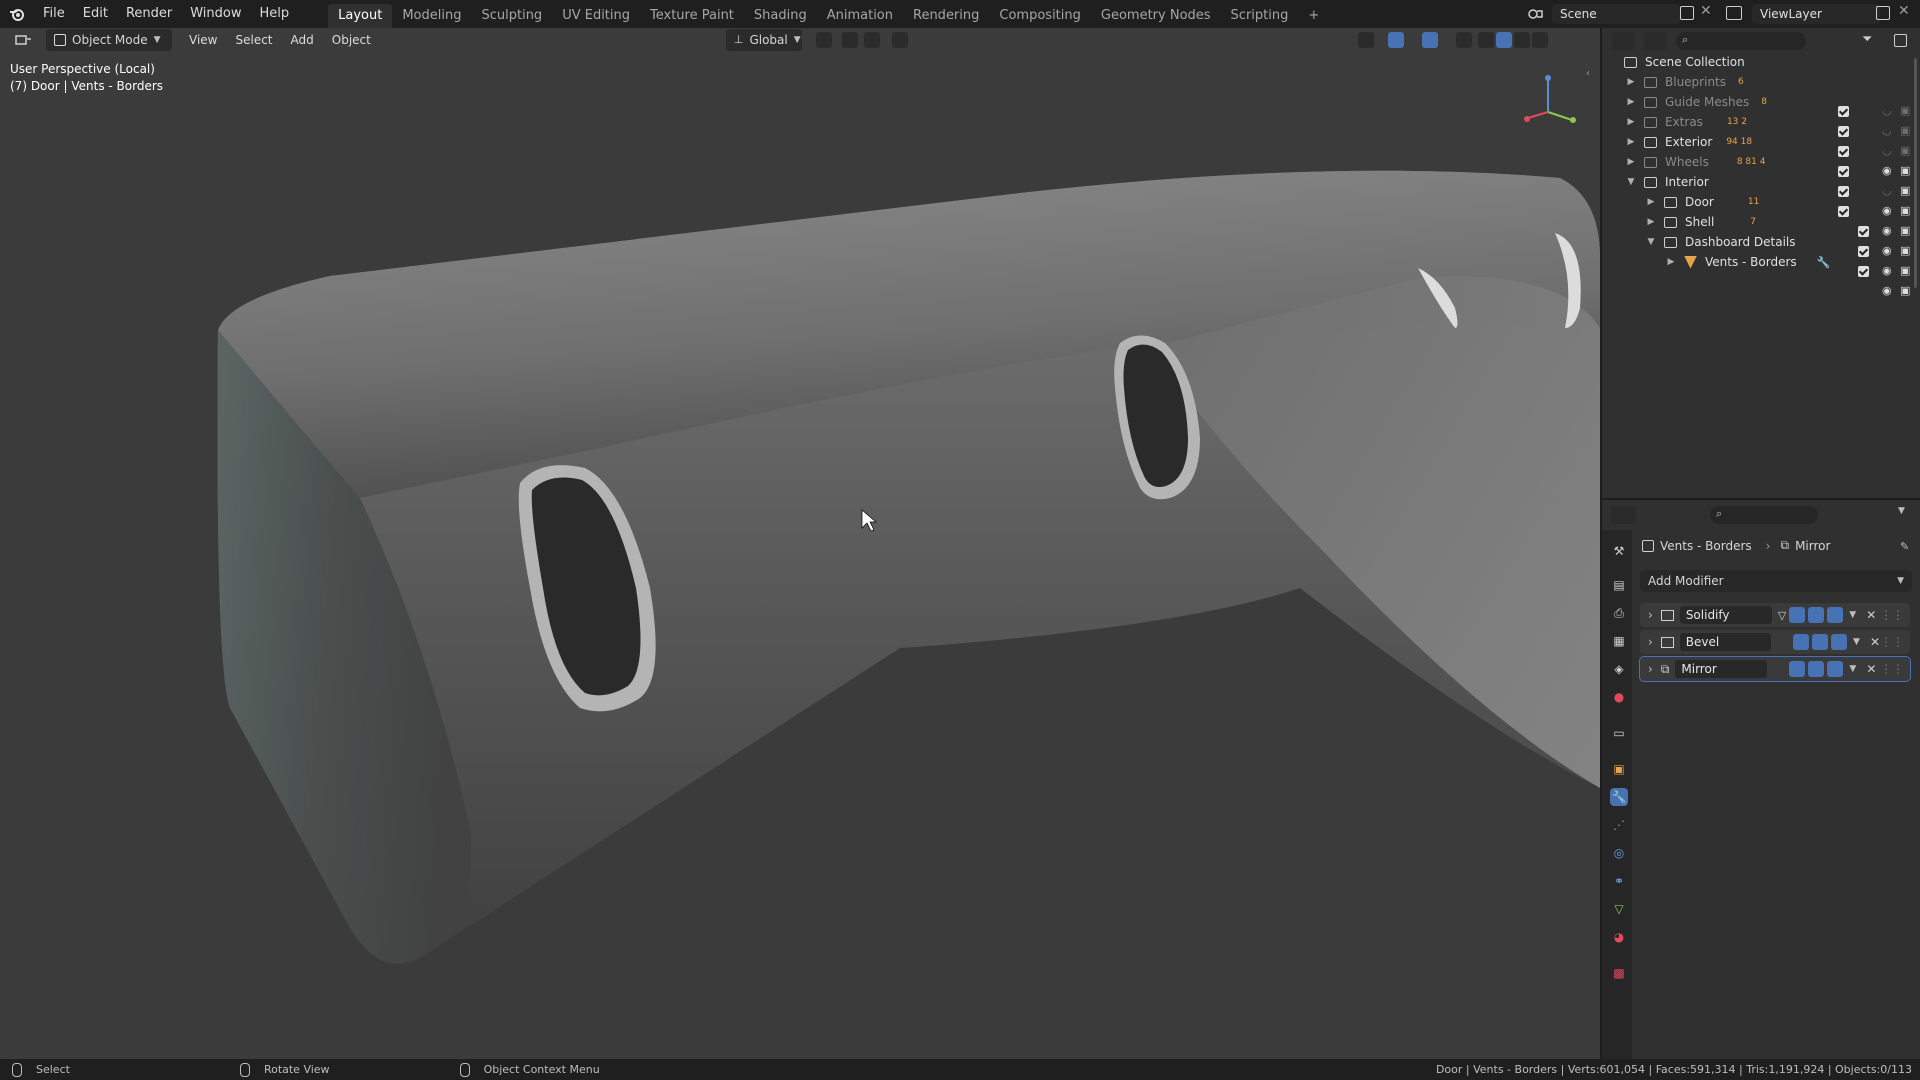 This screenshot has width=1920, height=1080. What do you see at coordinates (1395, 40) in the screenshot?
I see `gizmo-icon` at bounding box center [1395, 40].